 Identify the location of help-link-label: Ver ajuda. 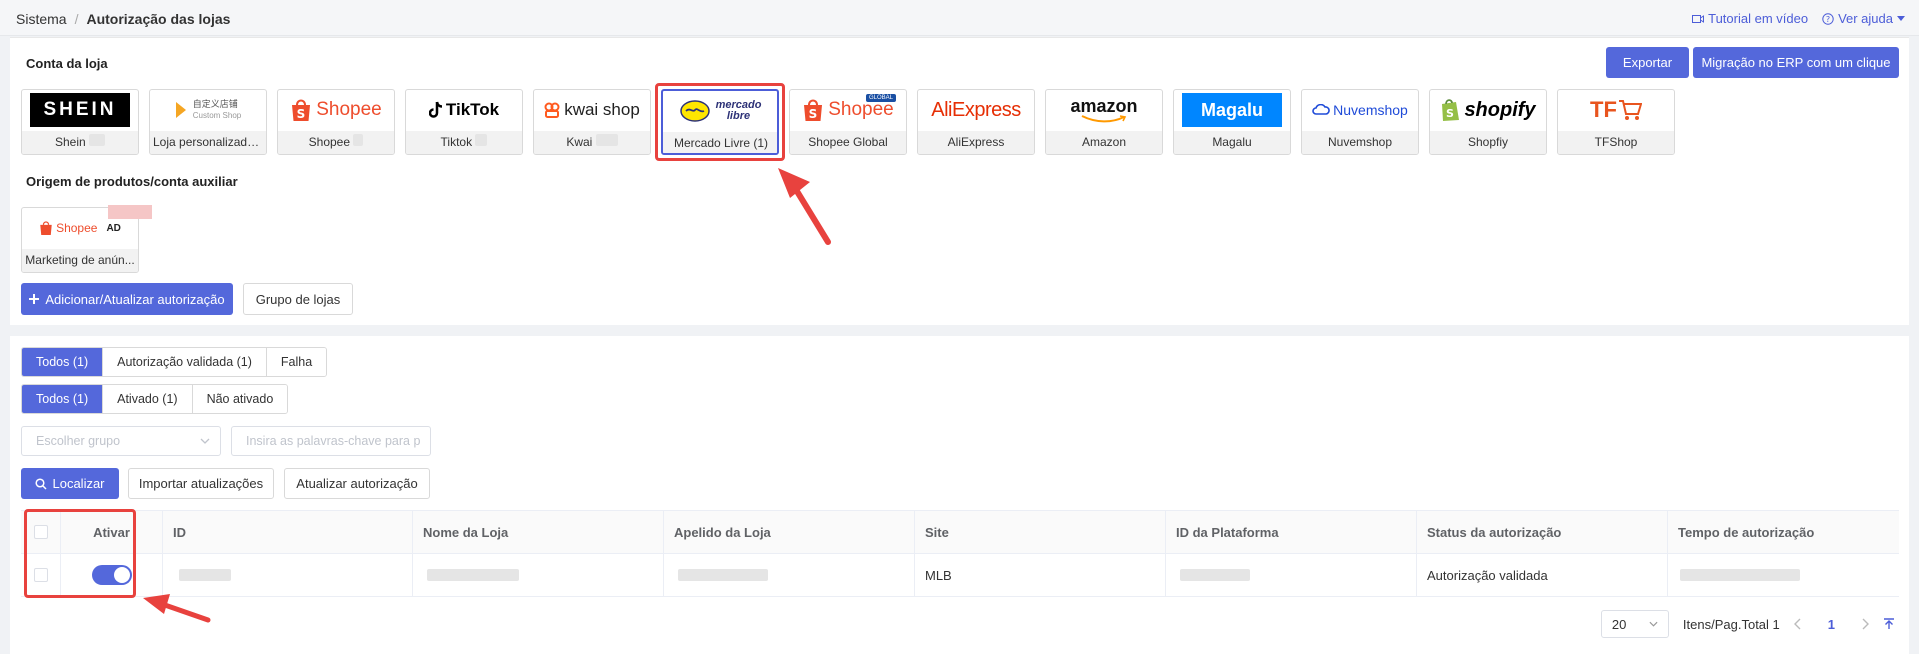
(1865, 18).